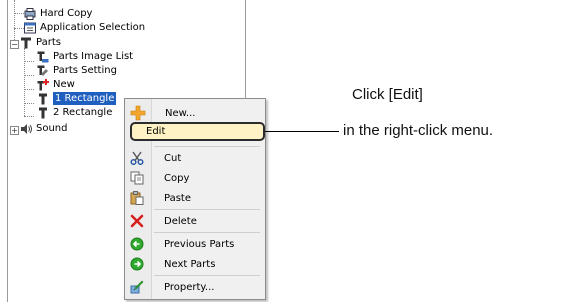  I want to click on tree-item-parts-setting: Parts Setting, so click(77, 70).